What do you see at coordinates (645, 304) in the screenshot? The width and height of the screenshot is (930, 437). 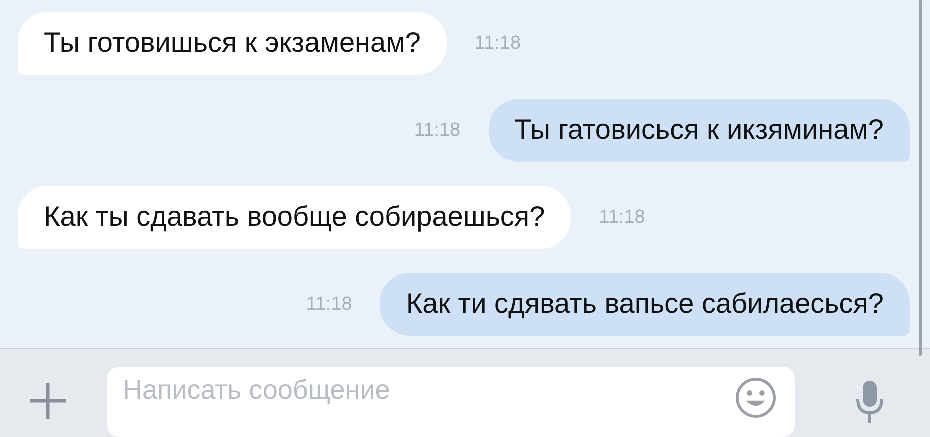 I see `message-bubble: Как ти сдявать вапьсе сабилаесься?` at bounding box center [645, 304].